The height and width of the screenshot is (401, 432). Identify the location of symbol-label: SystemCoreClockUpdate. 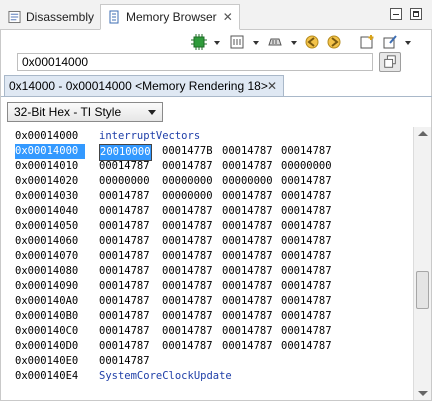
(165, 376).